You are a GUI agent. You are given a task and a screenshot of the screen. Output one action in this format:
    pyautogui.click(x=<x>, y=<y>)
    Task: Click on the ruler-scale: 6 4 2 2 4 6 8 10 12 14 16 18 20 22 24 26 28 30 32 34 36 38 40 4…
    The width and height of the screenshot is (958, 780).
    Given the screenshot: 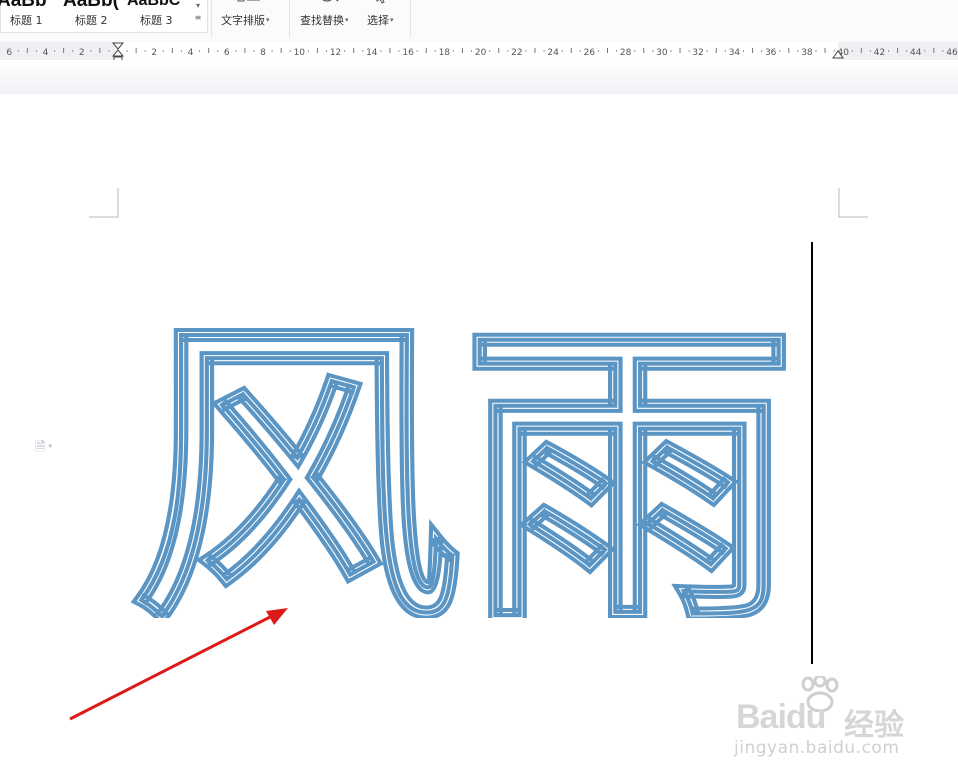 What is the action you would take?
    pyautogui.click(x=479, y=51)
    